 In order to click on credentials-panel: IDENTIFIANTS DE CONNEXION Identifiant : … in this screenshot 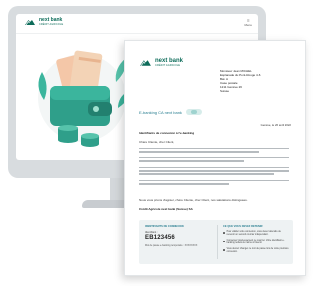, I will do `click(178, 236)`.